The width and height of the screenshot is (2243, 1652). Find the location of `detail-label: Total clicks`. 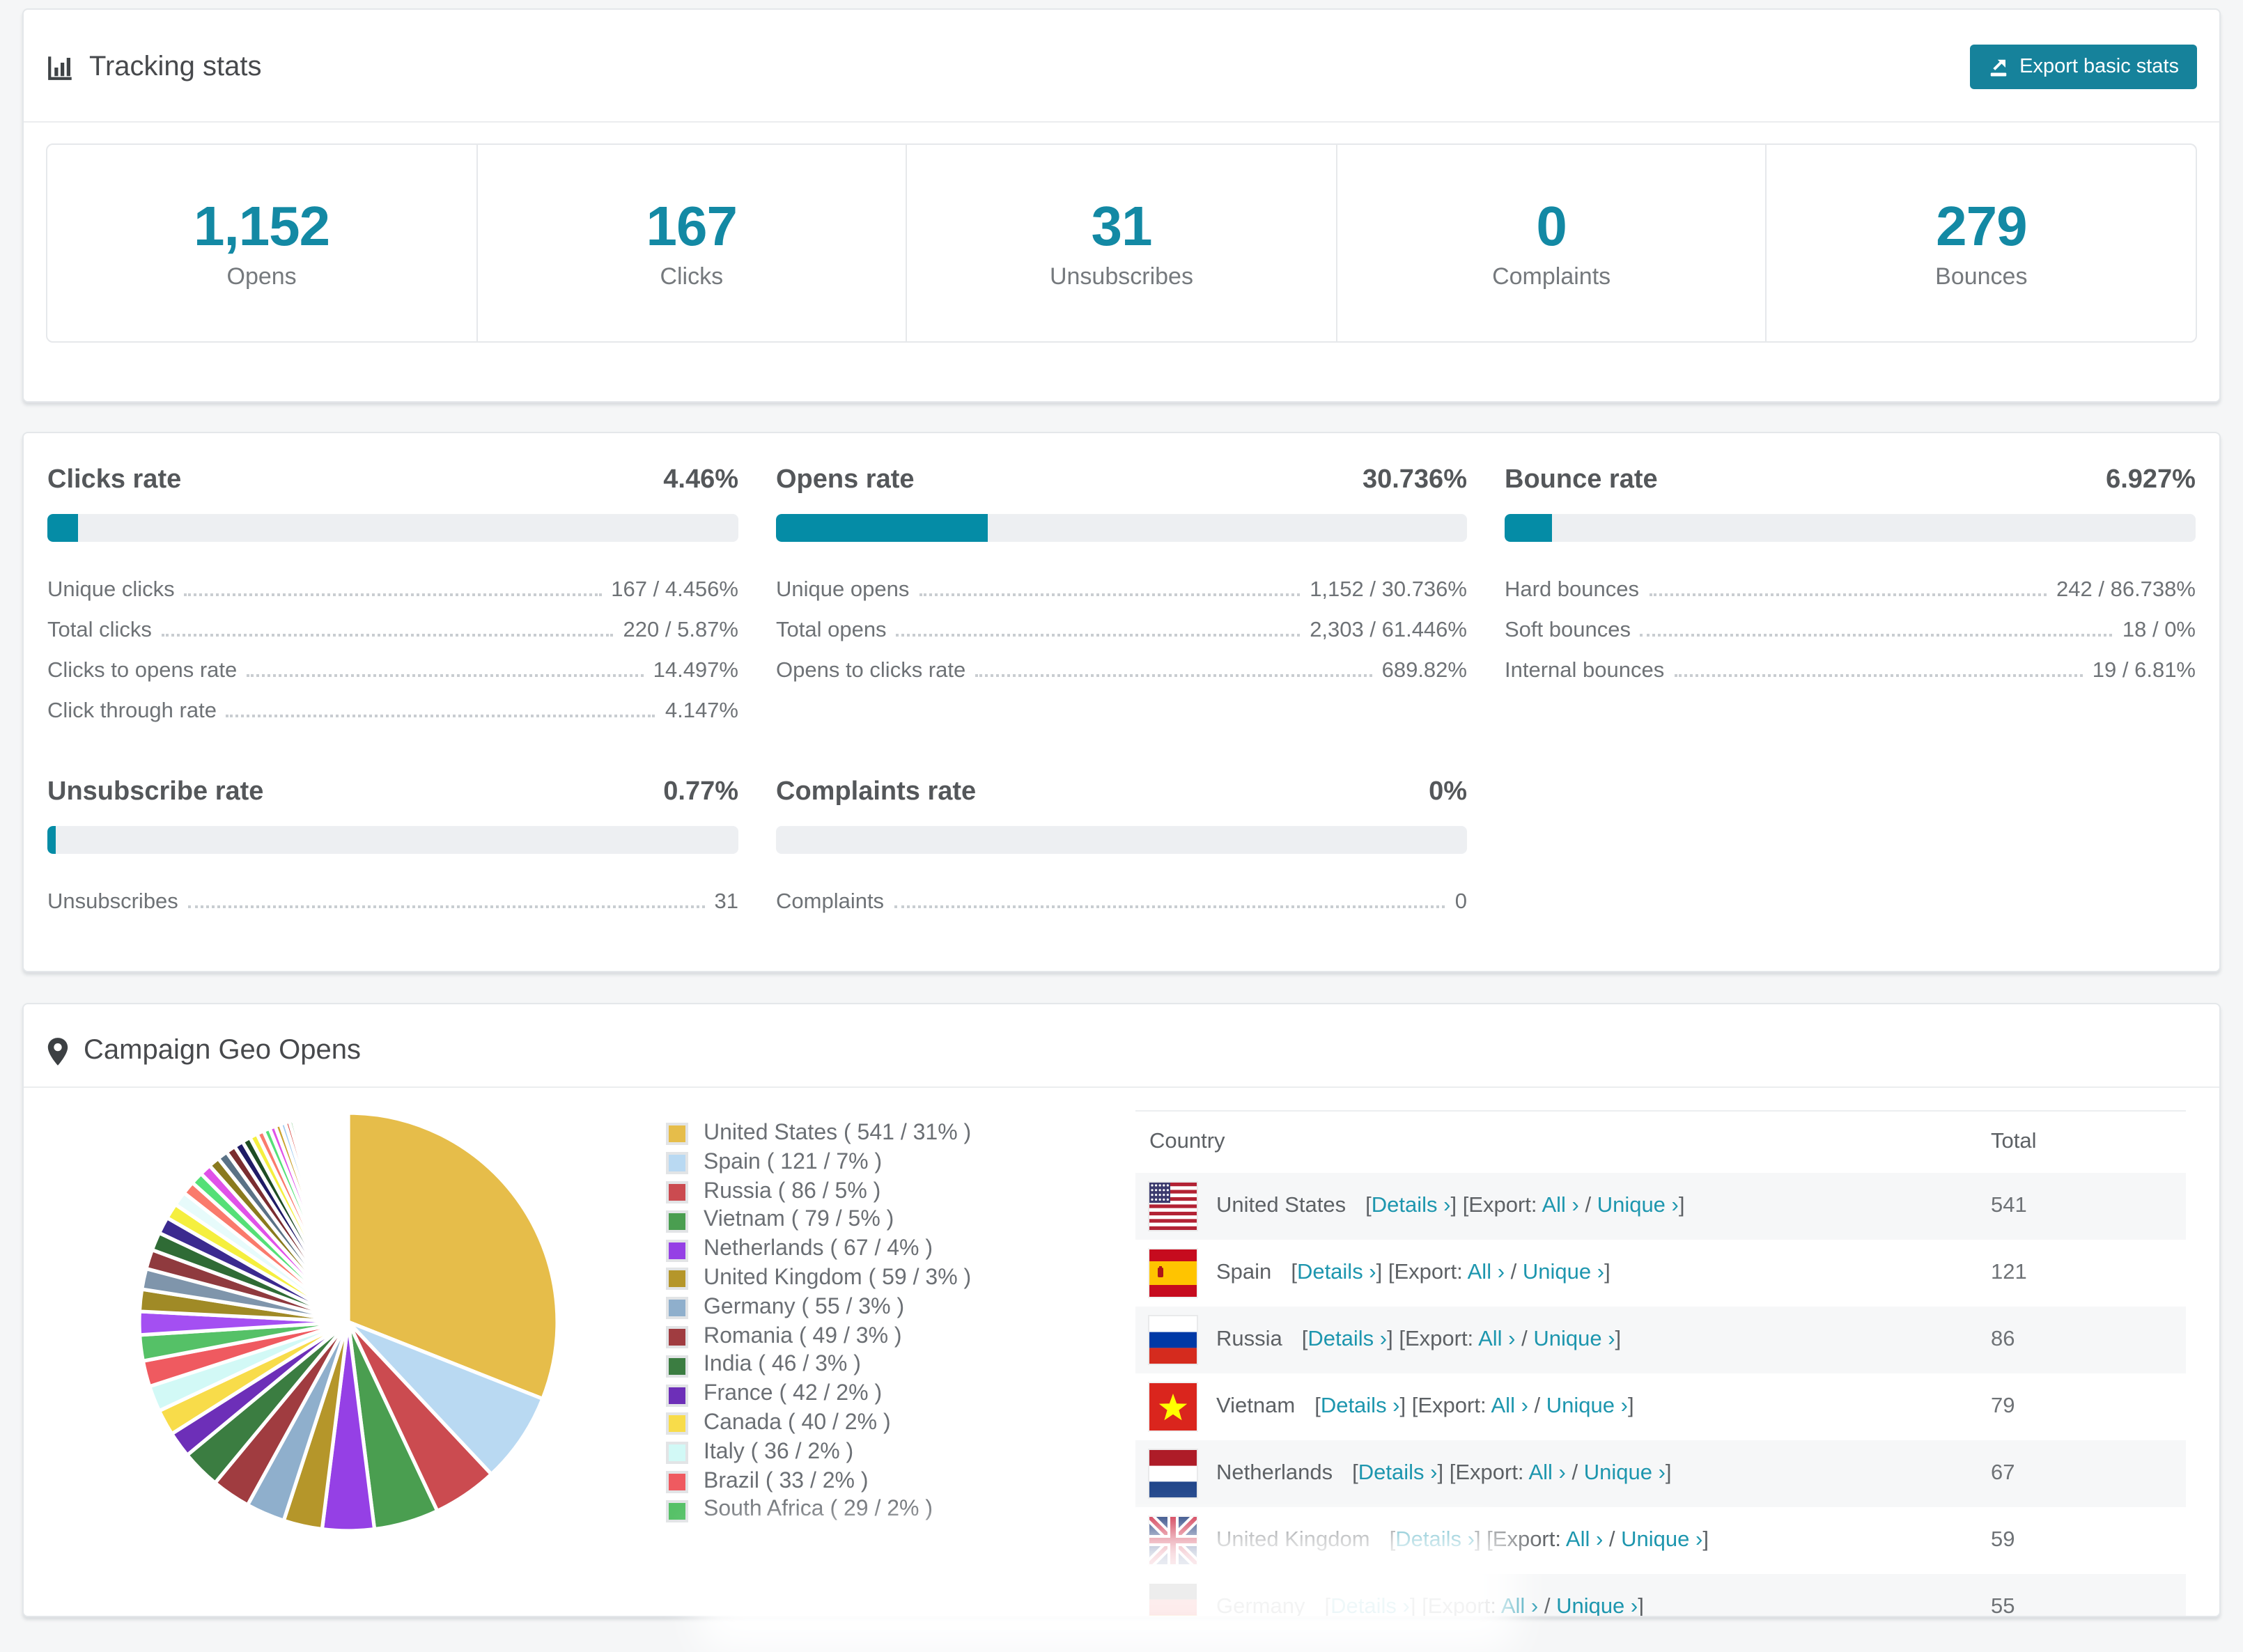

detail-label: Total clicks is located at coordinates (100, 630).